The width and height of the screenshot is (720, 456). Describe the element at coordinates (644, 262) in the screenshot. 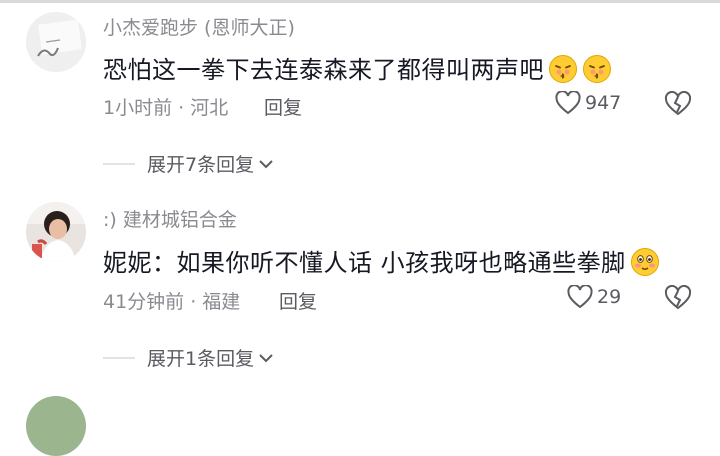

I see `blush-emoji-icon` at that location.